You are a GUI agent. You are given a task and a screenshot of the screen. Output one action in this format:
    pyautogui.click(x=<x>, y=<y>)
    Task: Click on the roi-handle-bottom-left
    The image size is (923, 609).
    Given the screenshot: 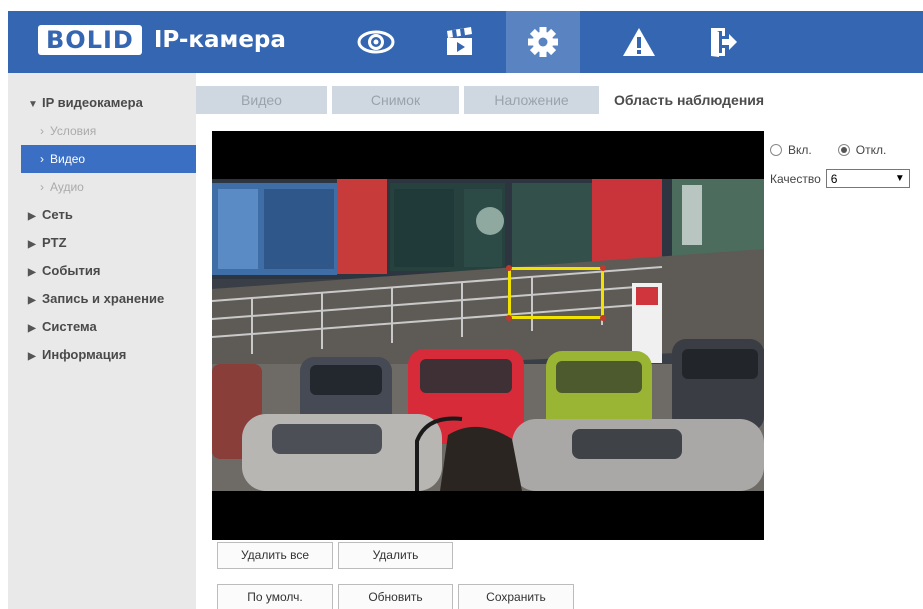 What is the action you would take?
    pyautogui.click(x=509, y=318)
    